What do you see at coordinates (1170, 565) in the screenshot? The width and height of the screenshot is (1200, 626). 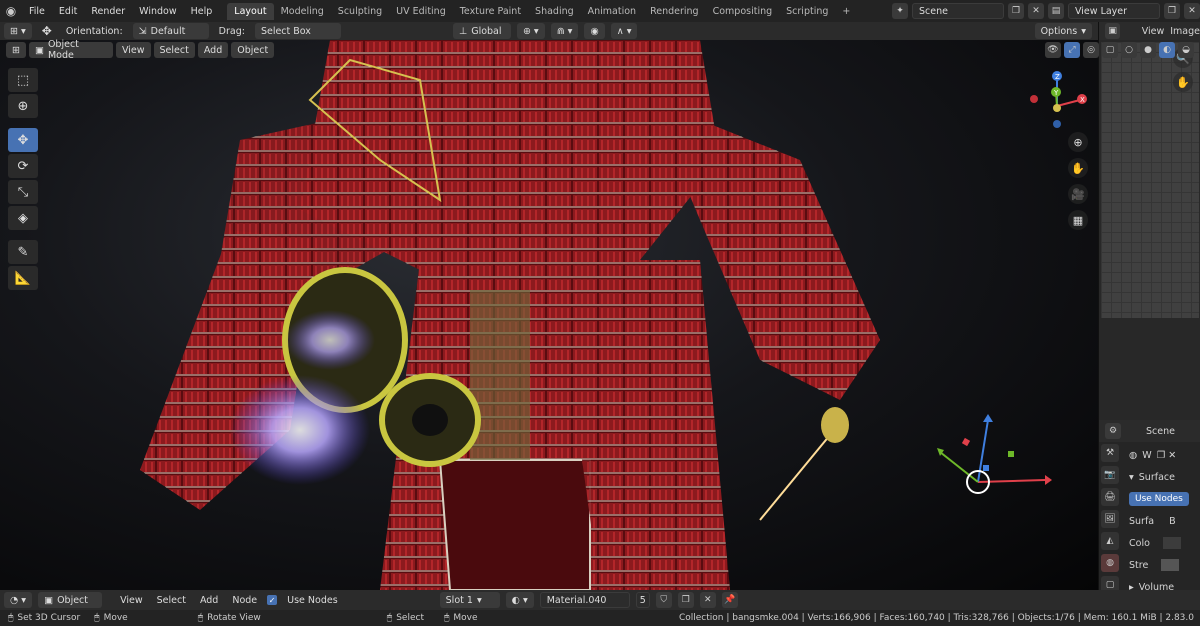 I see `strength-field` at bounding box center [1170, 565].